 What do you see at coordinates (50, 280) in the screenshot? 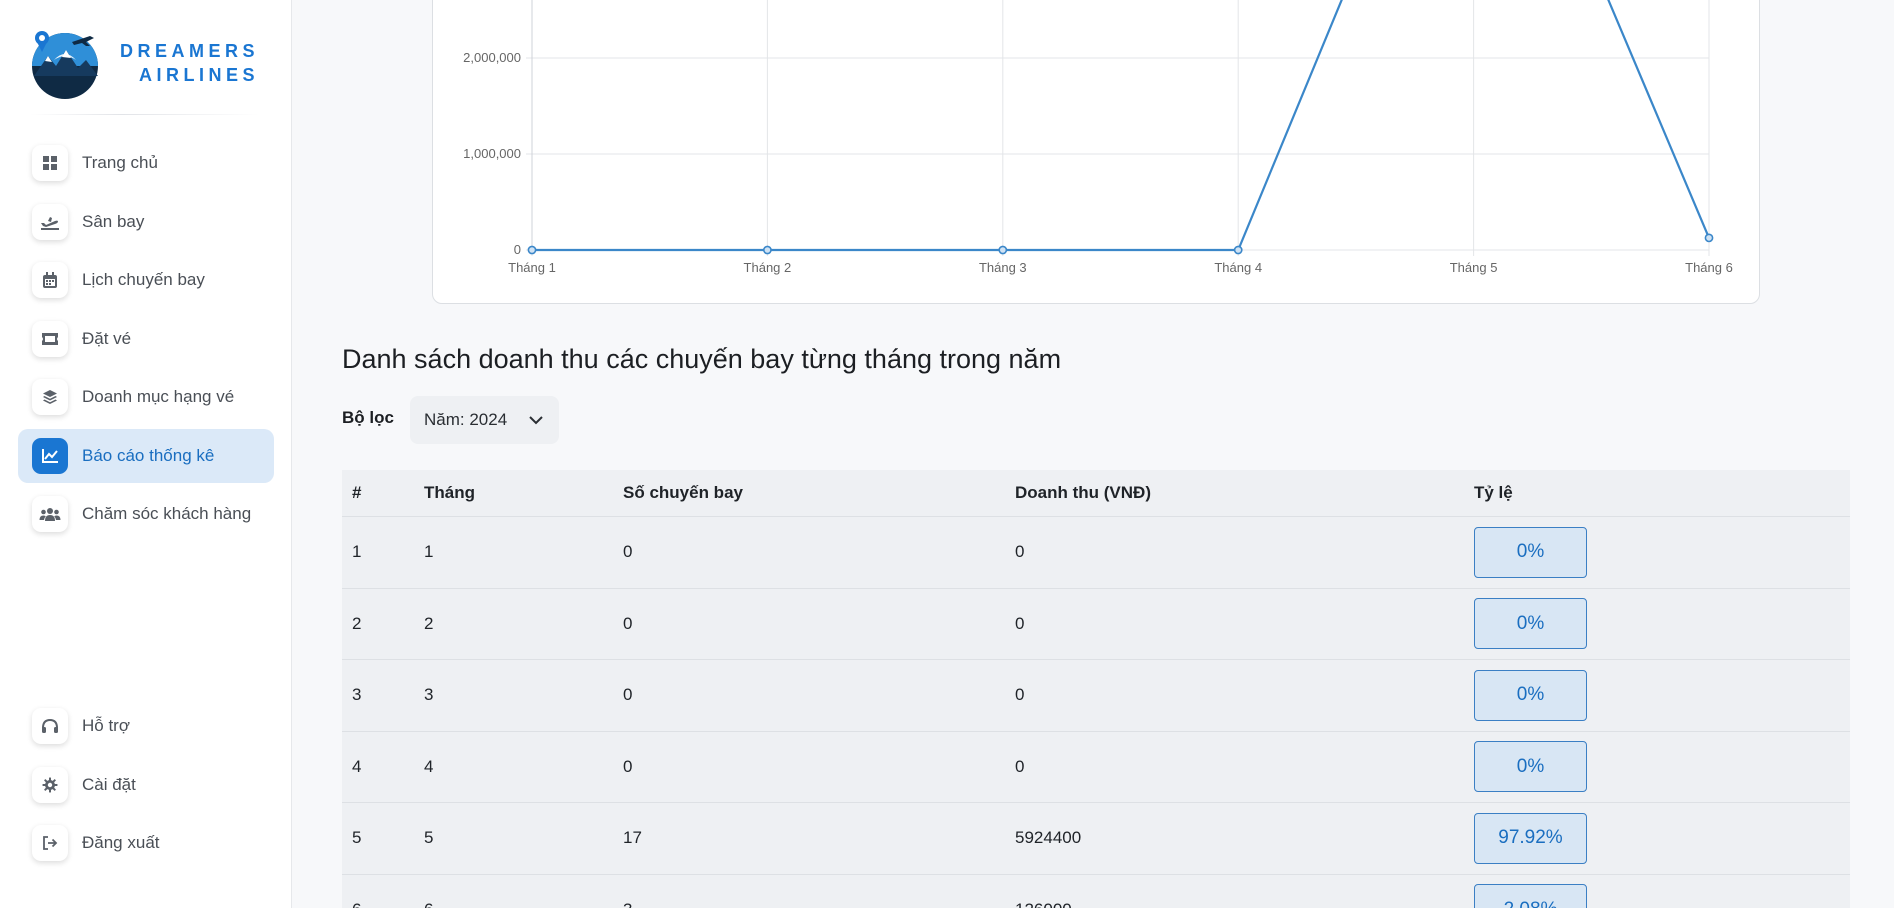
I see `calendar-icon` at bounding box center [50, 280].